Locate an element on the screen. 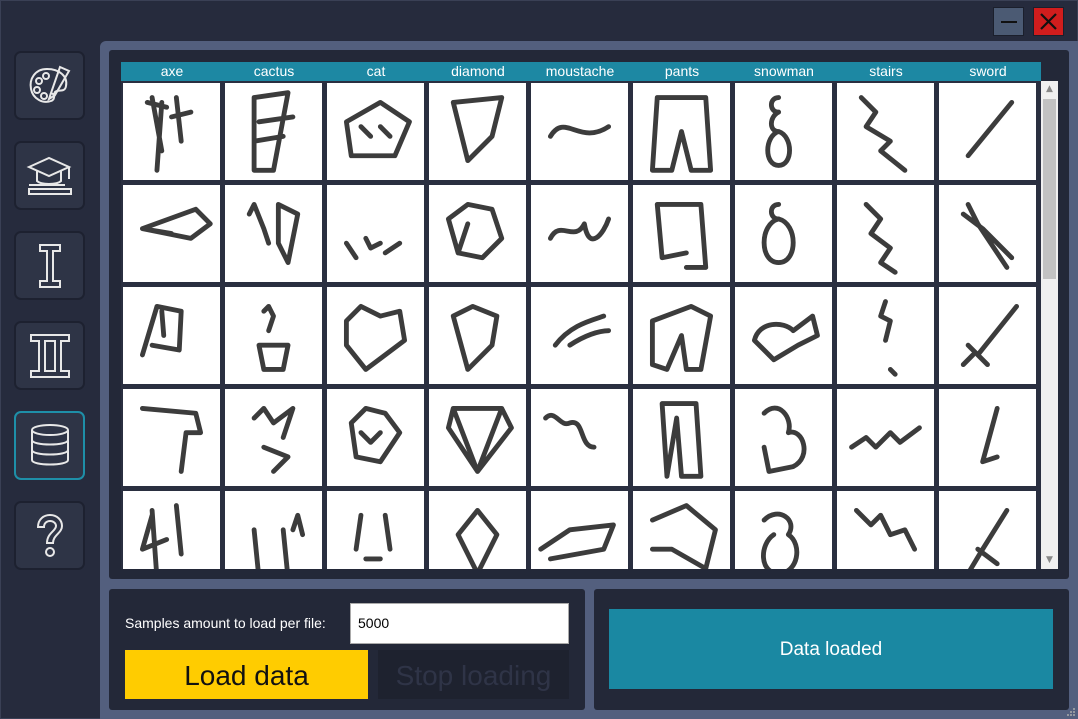 The image size is (1078, 719). scroll-thumb is located at coordinates (1049, 189).